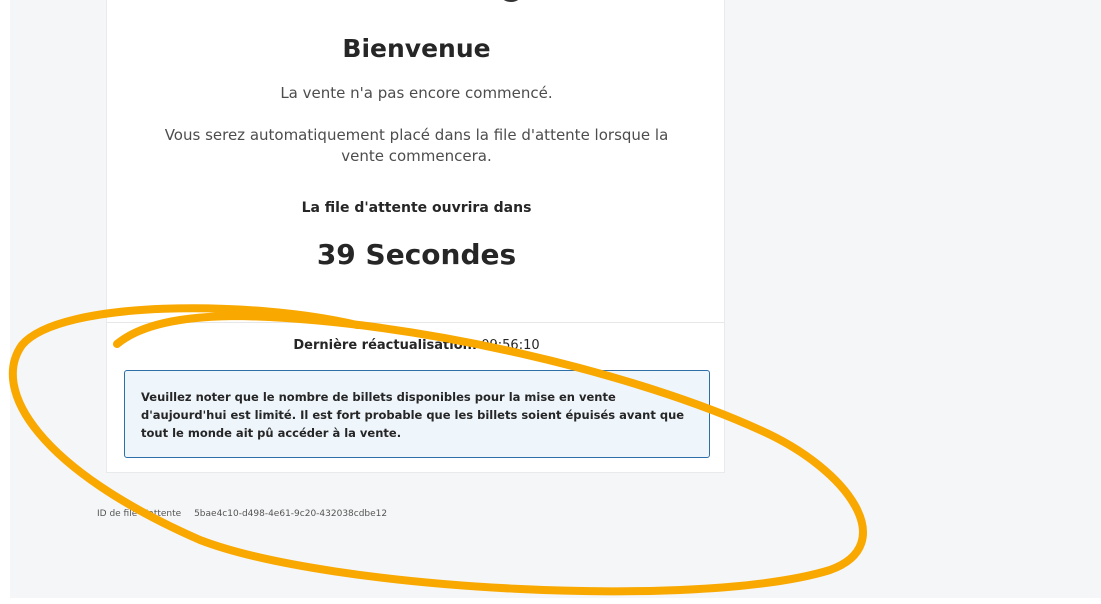 The height and width of the screenshot is (604, 1101). I want to click on logo-icon, so click(511, 1).